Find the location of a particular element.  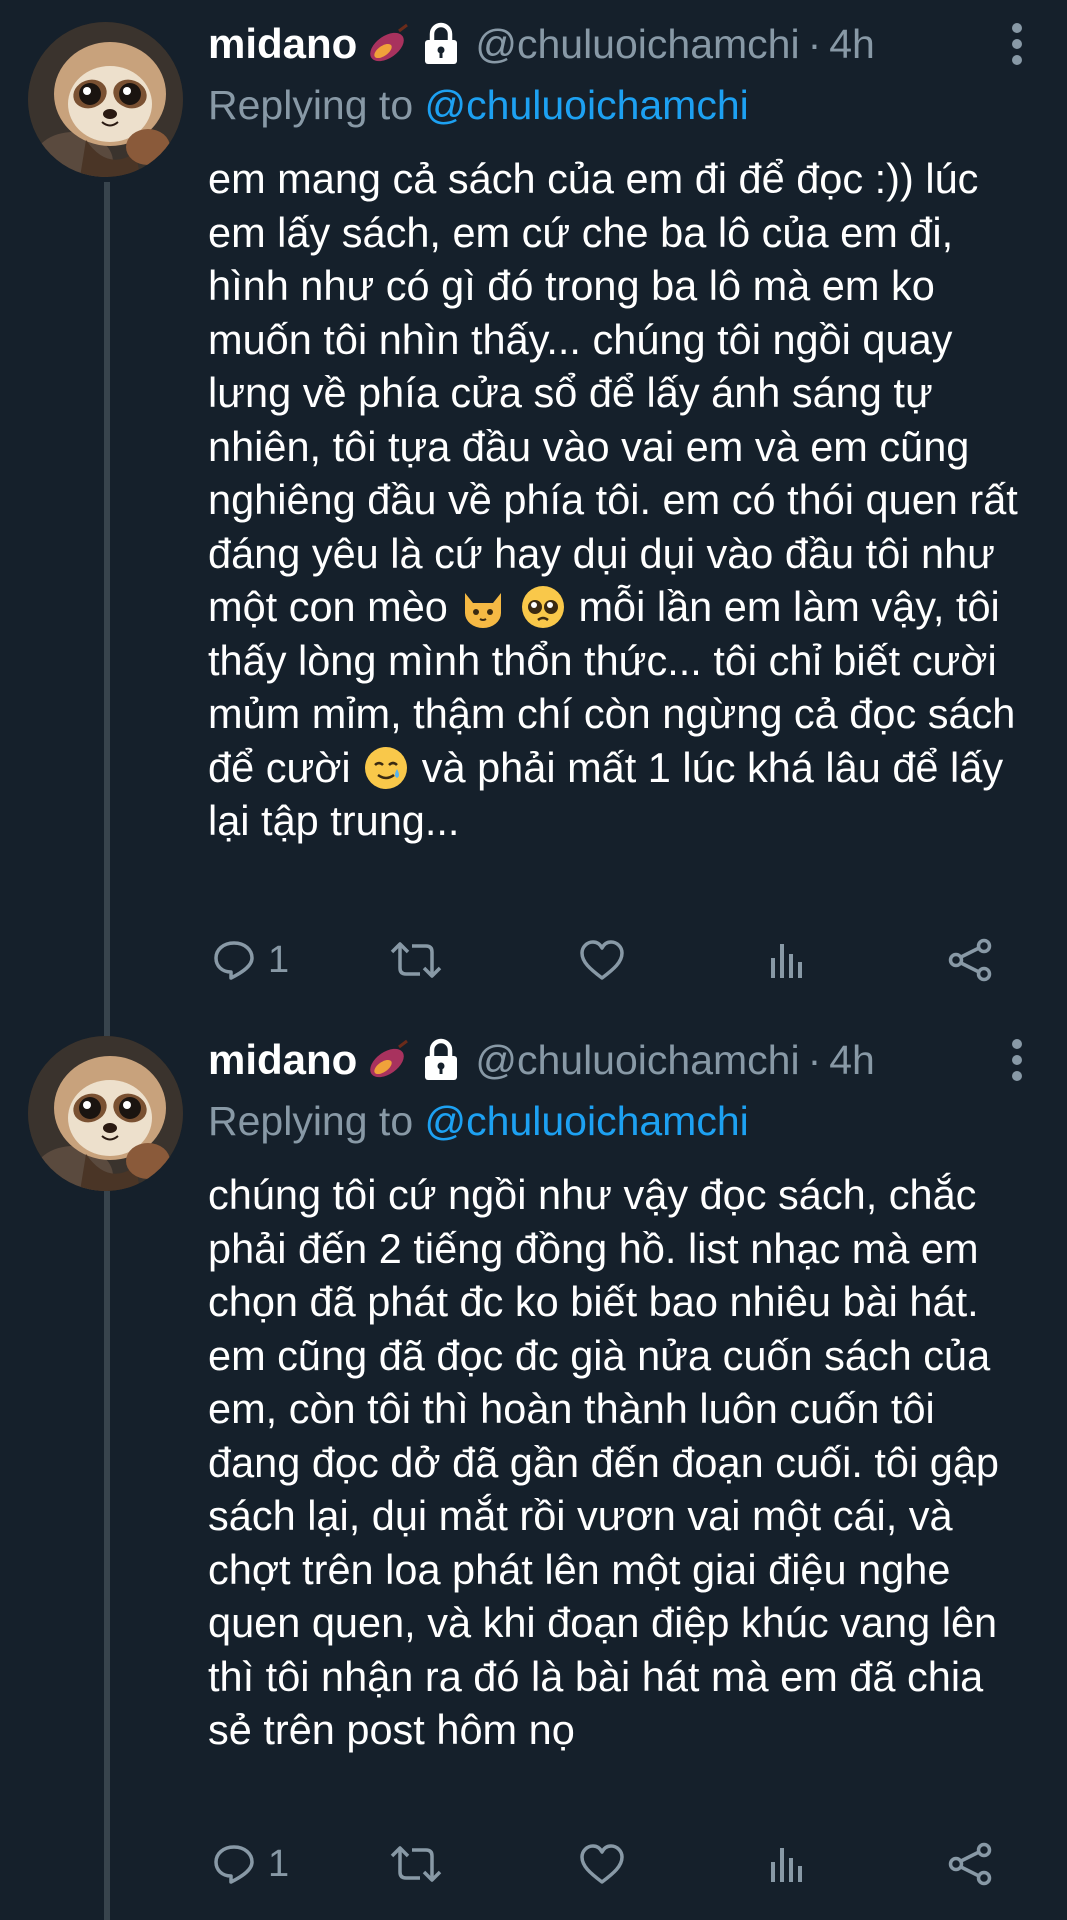

cat-emoji-icon is located at coordinates (483, 607).